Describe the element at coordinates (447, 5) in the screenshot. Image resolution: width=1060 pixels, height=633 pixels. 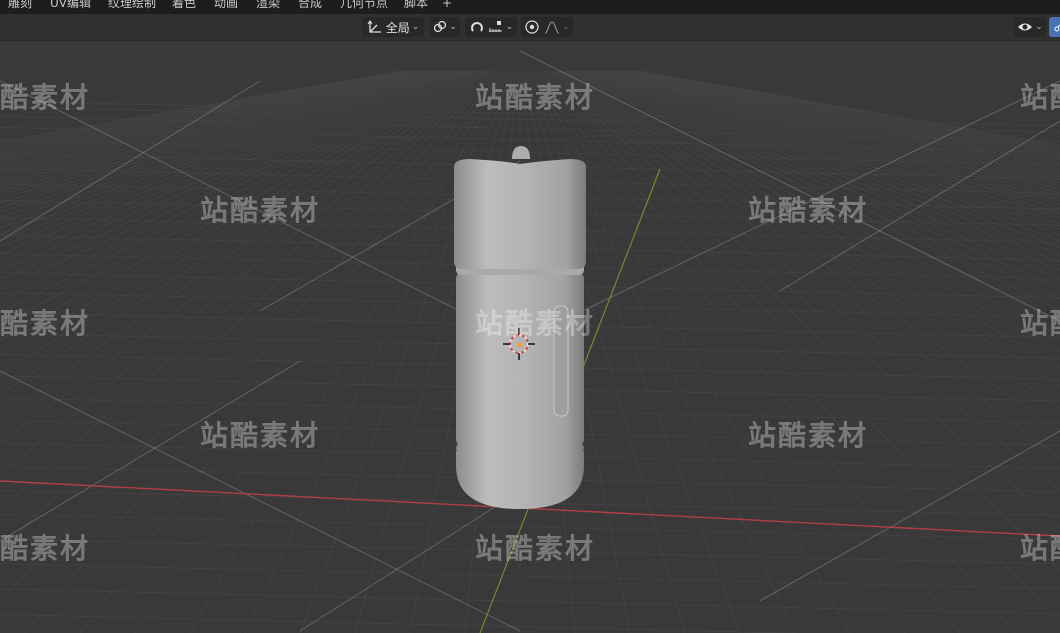
I see `add-workspace-button: +` at that location.